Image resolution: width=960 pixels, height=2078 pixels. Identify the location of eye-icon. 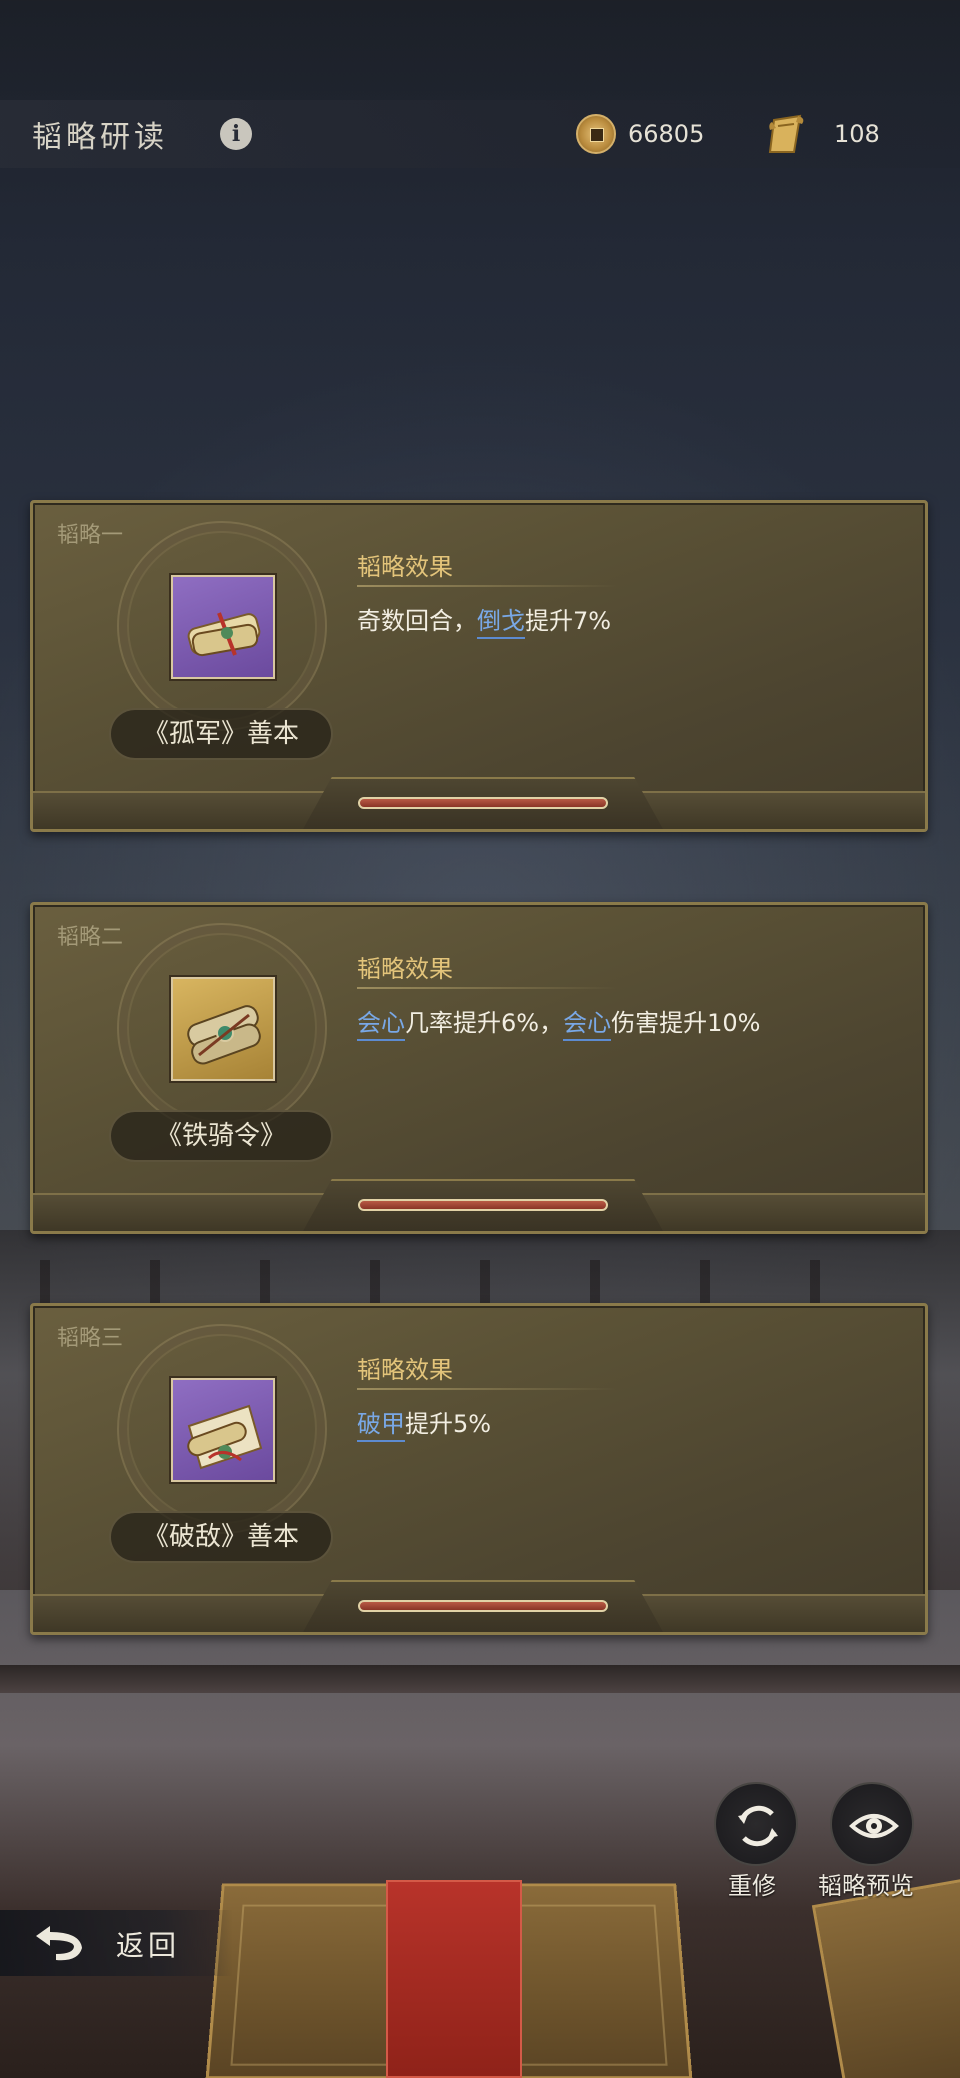
(874, 1826).